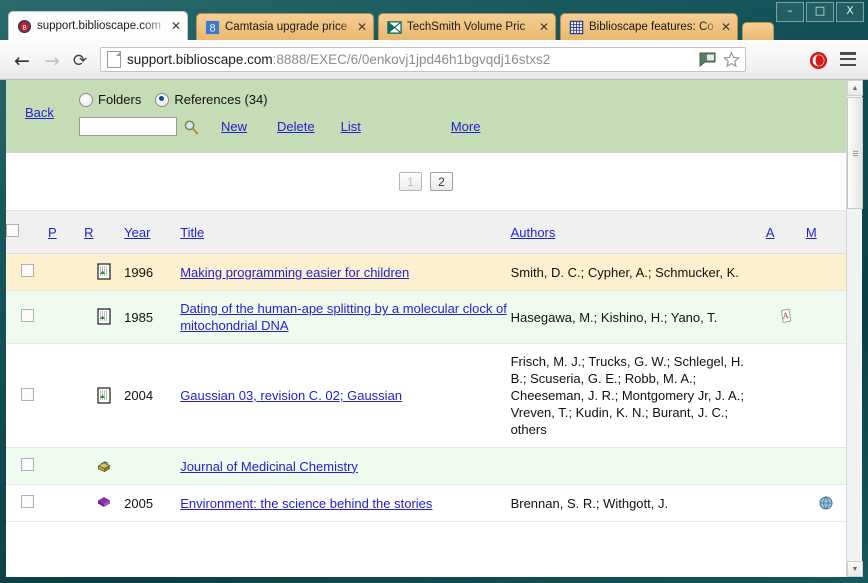 The height and width of the screenshot is (583, 868). What do you see at coordinates (426, 466) in the screenshot?
I see `table-row: Journal of Medicinal Chemistry` at bounding box center [426, 466].